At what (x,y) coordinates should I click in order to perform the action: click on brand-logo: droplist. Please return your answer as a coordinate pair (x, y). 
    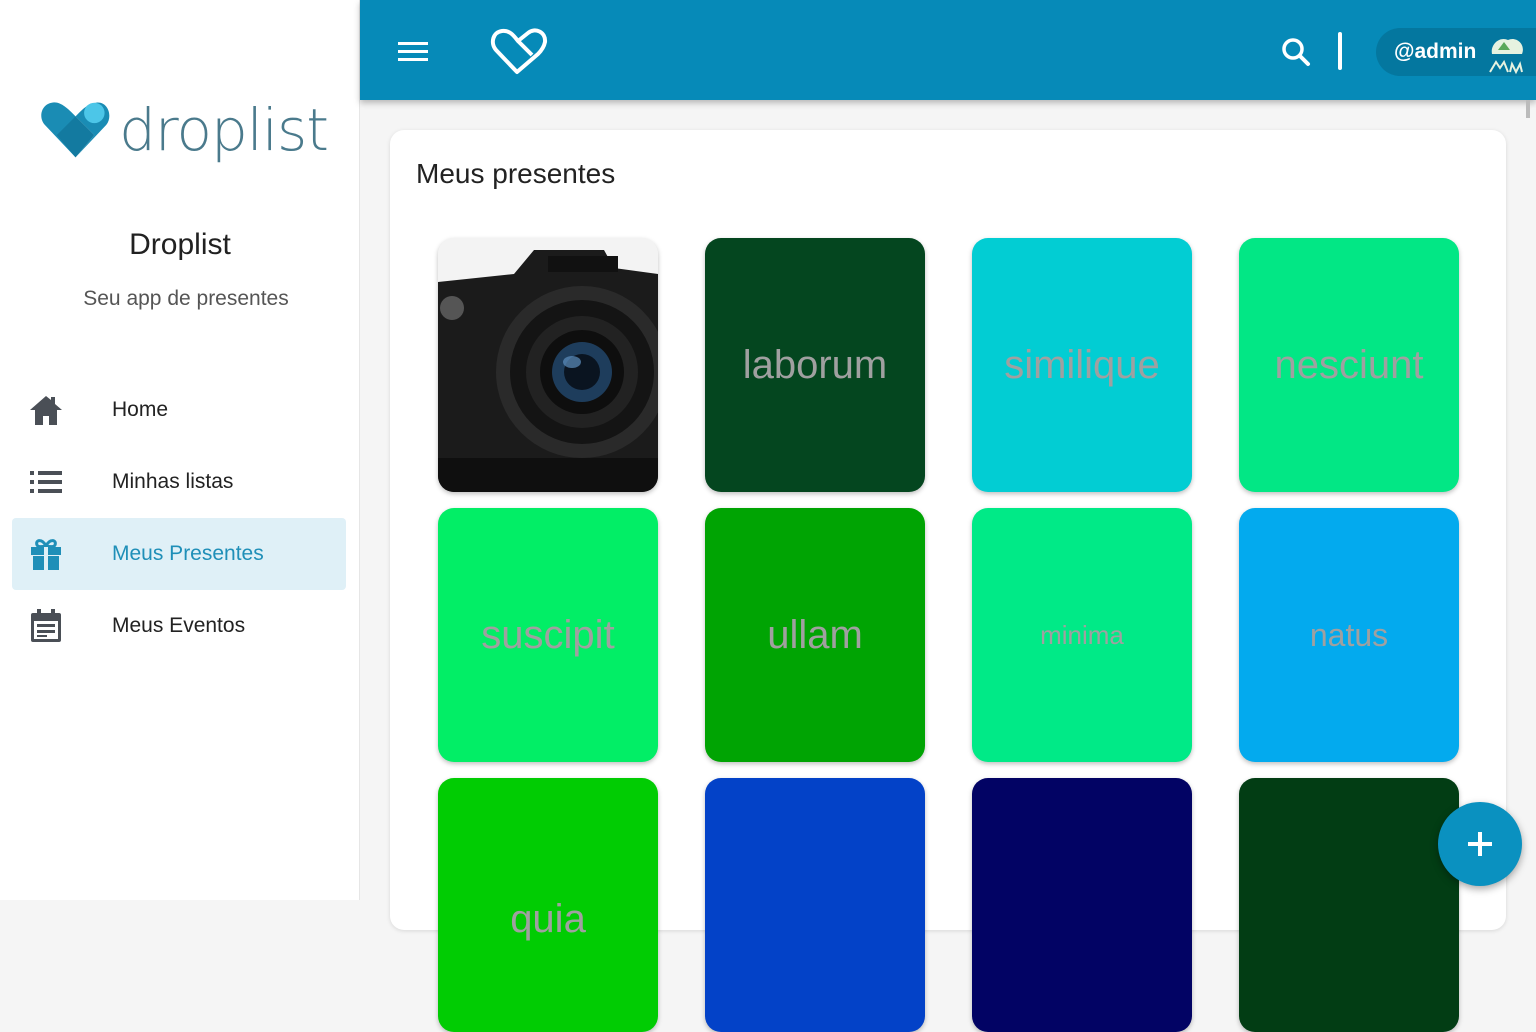
    Looking at the image, I should click on (183, 130).